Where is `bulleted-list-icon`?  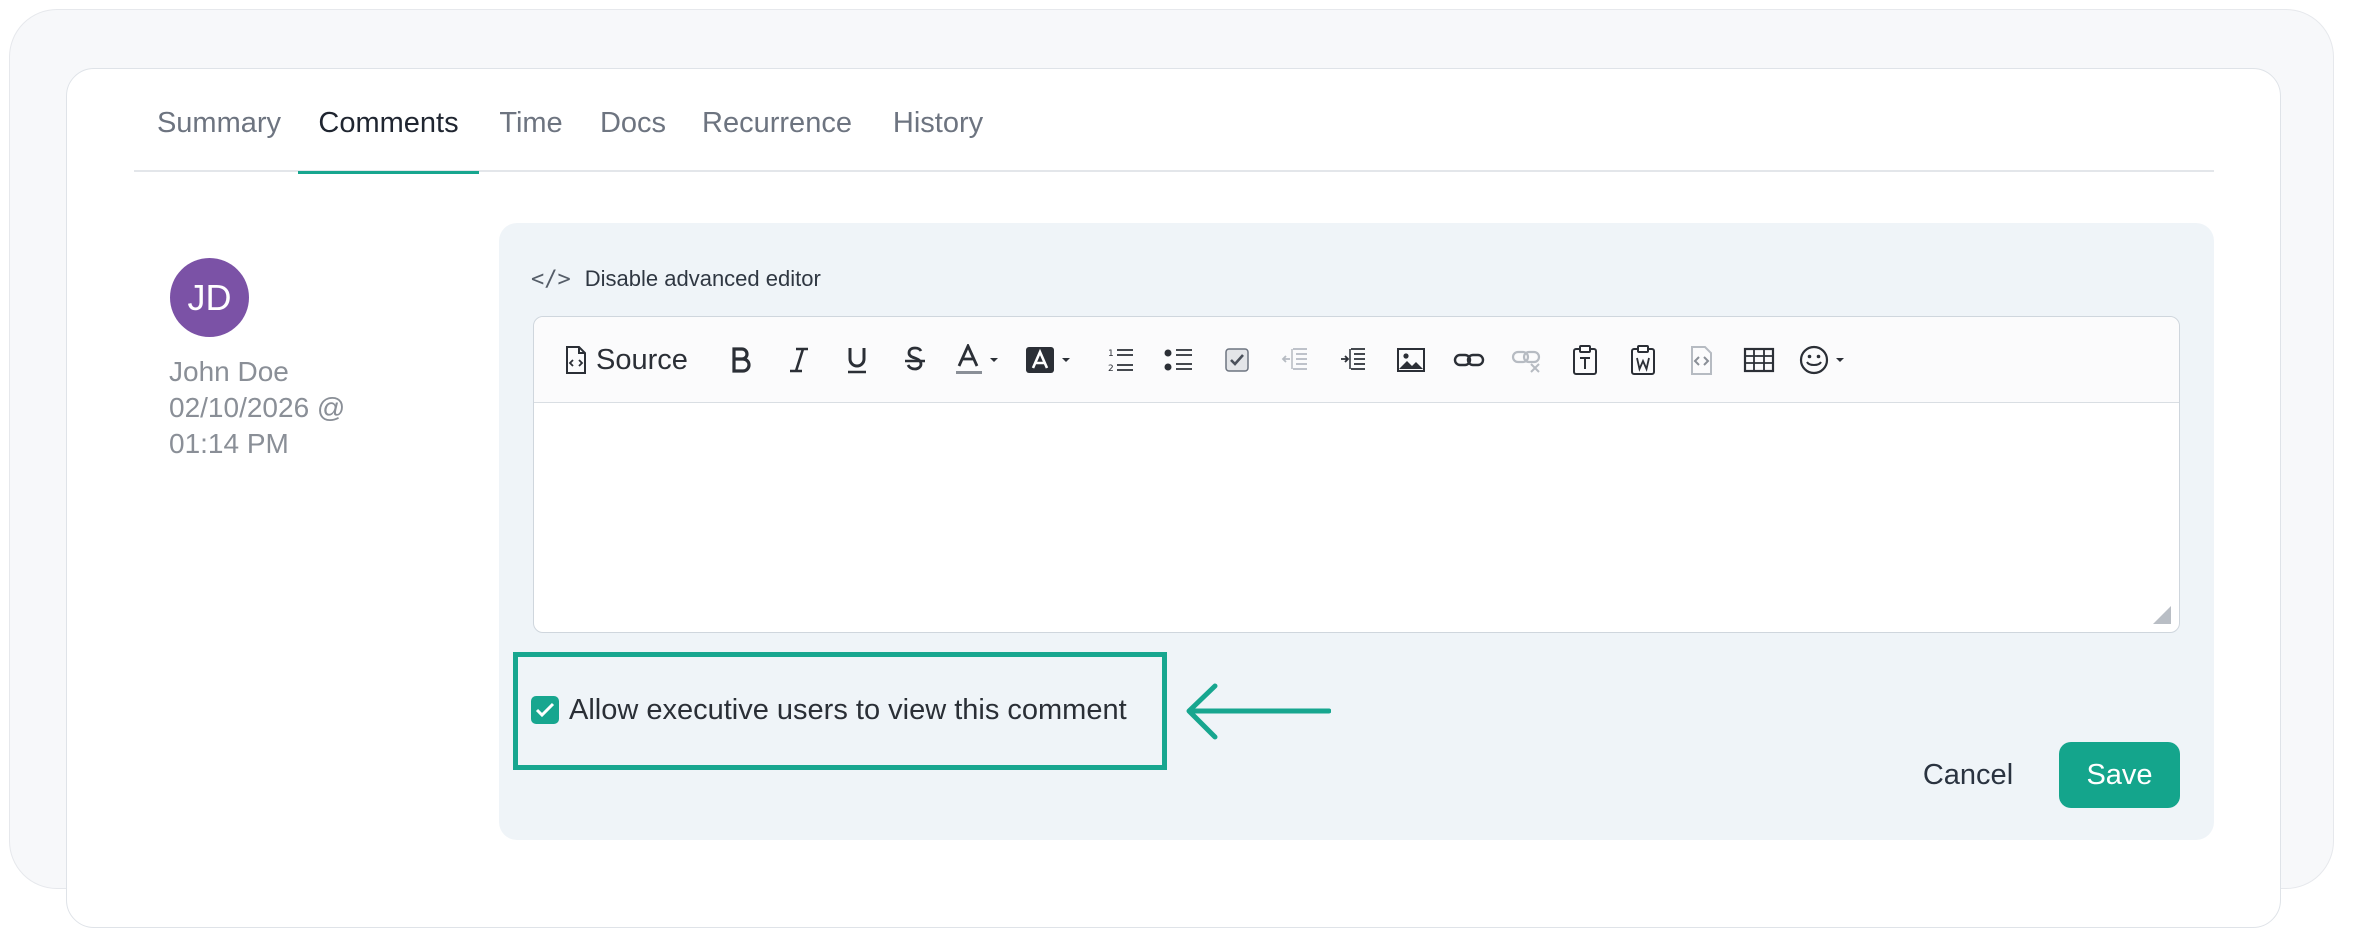 bulleted-list-icon is located at coordinates (1178, 360).